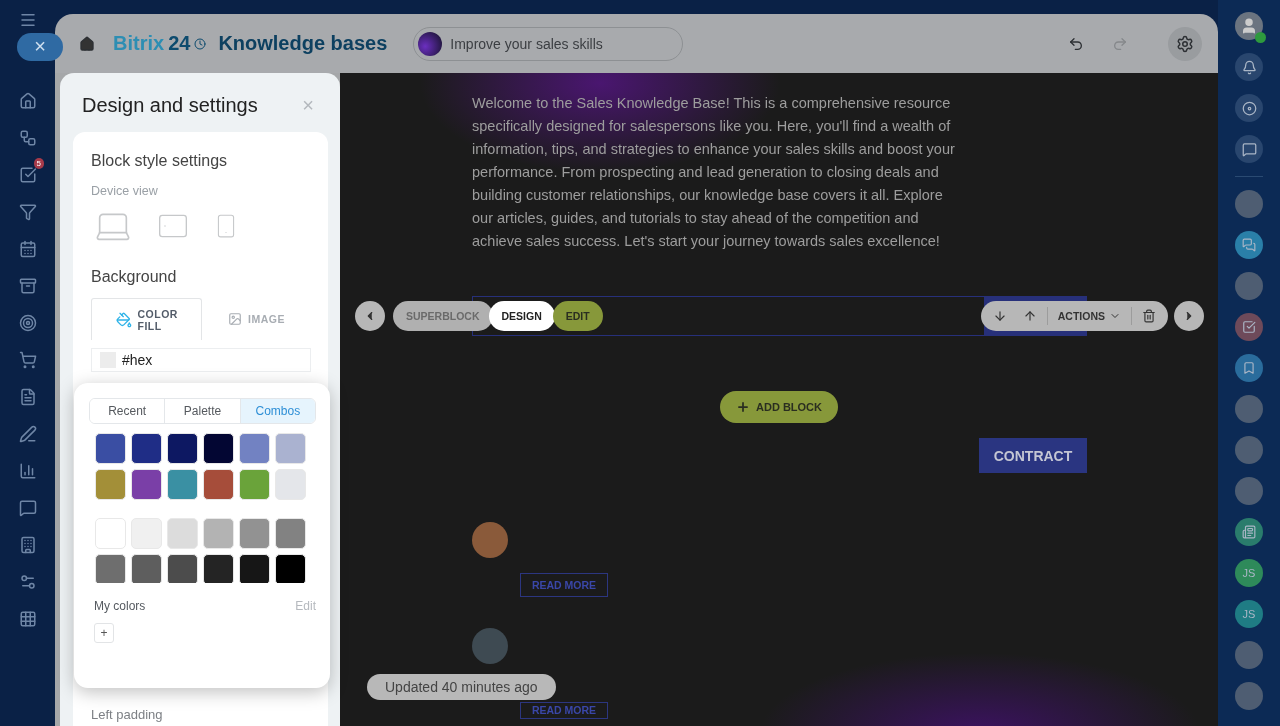  What do you see at coordinates (1249, 614) in the screenshot?
I see `initials-avatar: JS` at bounding box center [1249, 614].